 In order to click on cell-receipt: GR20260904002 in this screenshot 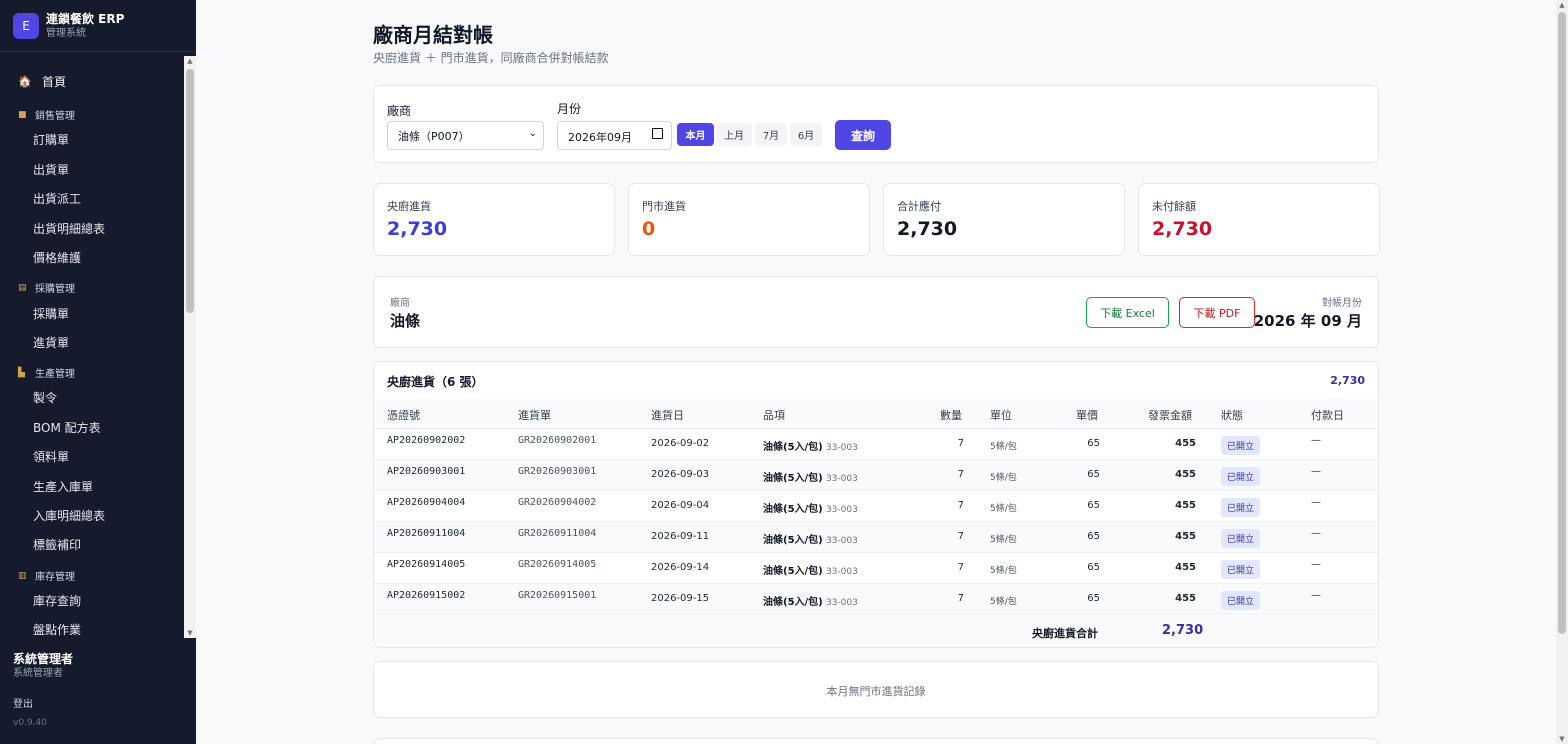, I will do `click(557, 502)`.